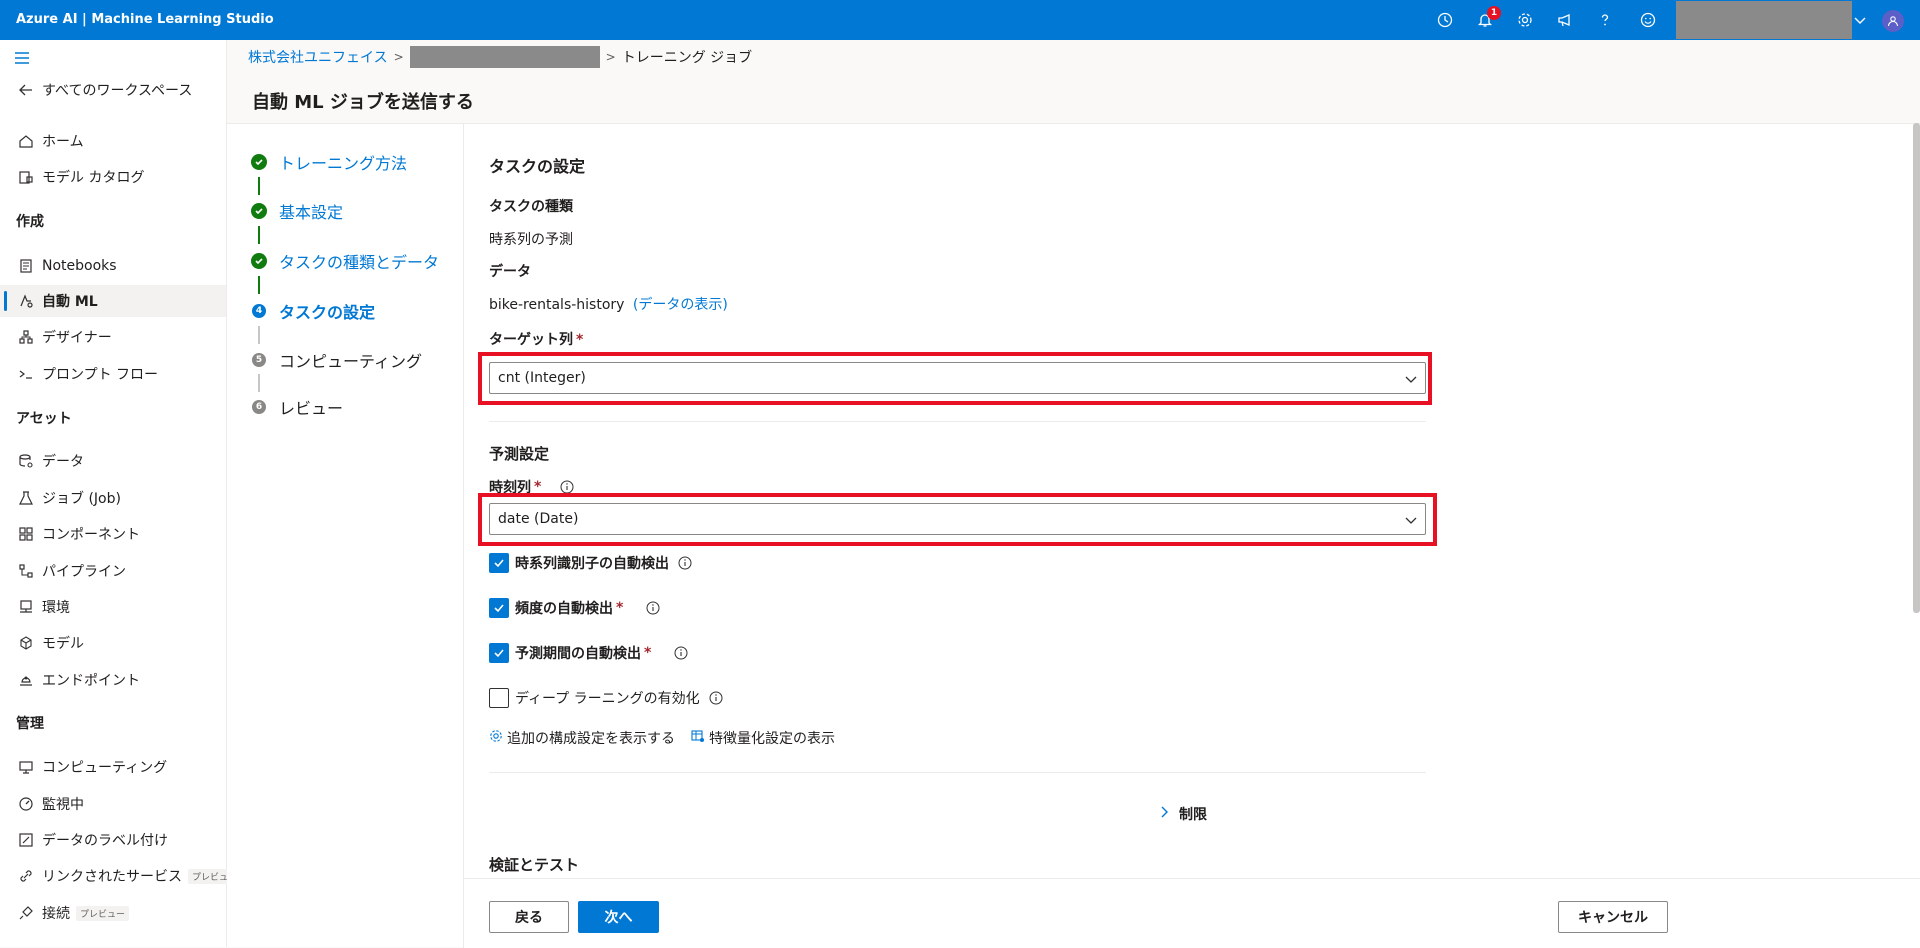 The width and height of the screenshot is (1920, 948). Describe the element at coordinates (582, 738) in the screenshot. I see `additional-config-link: 追加の構成設定を表示する` at that location.